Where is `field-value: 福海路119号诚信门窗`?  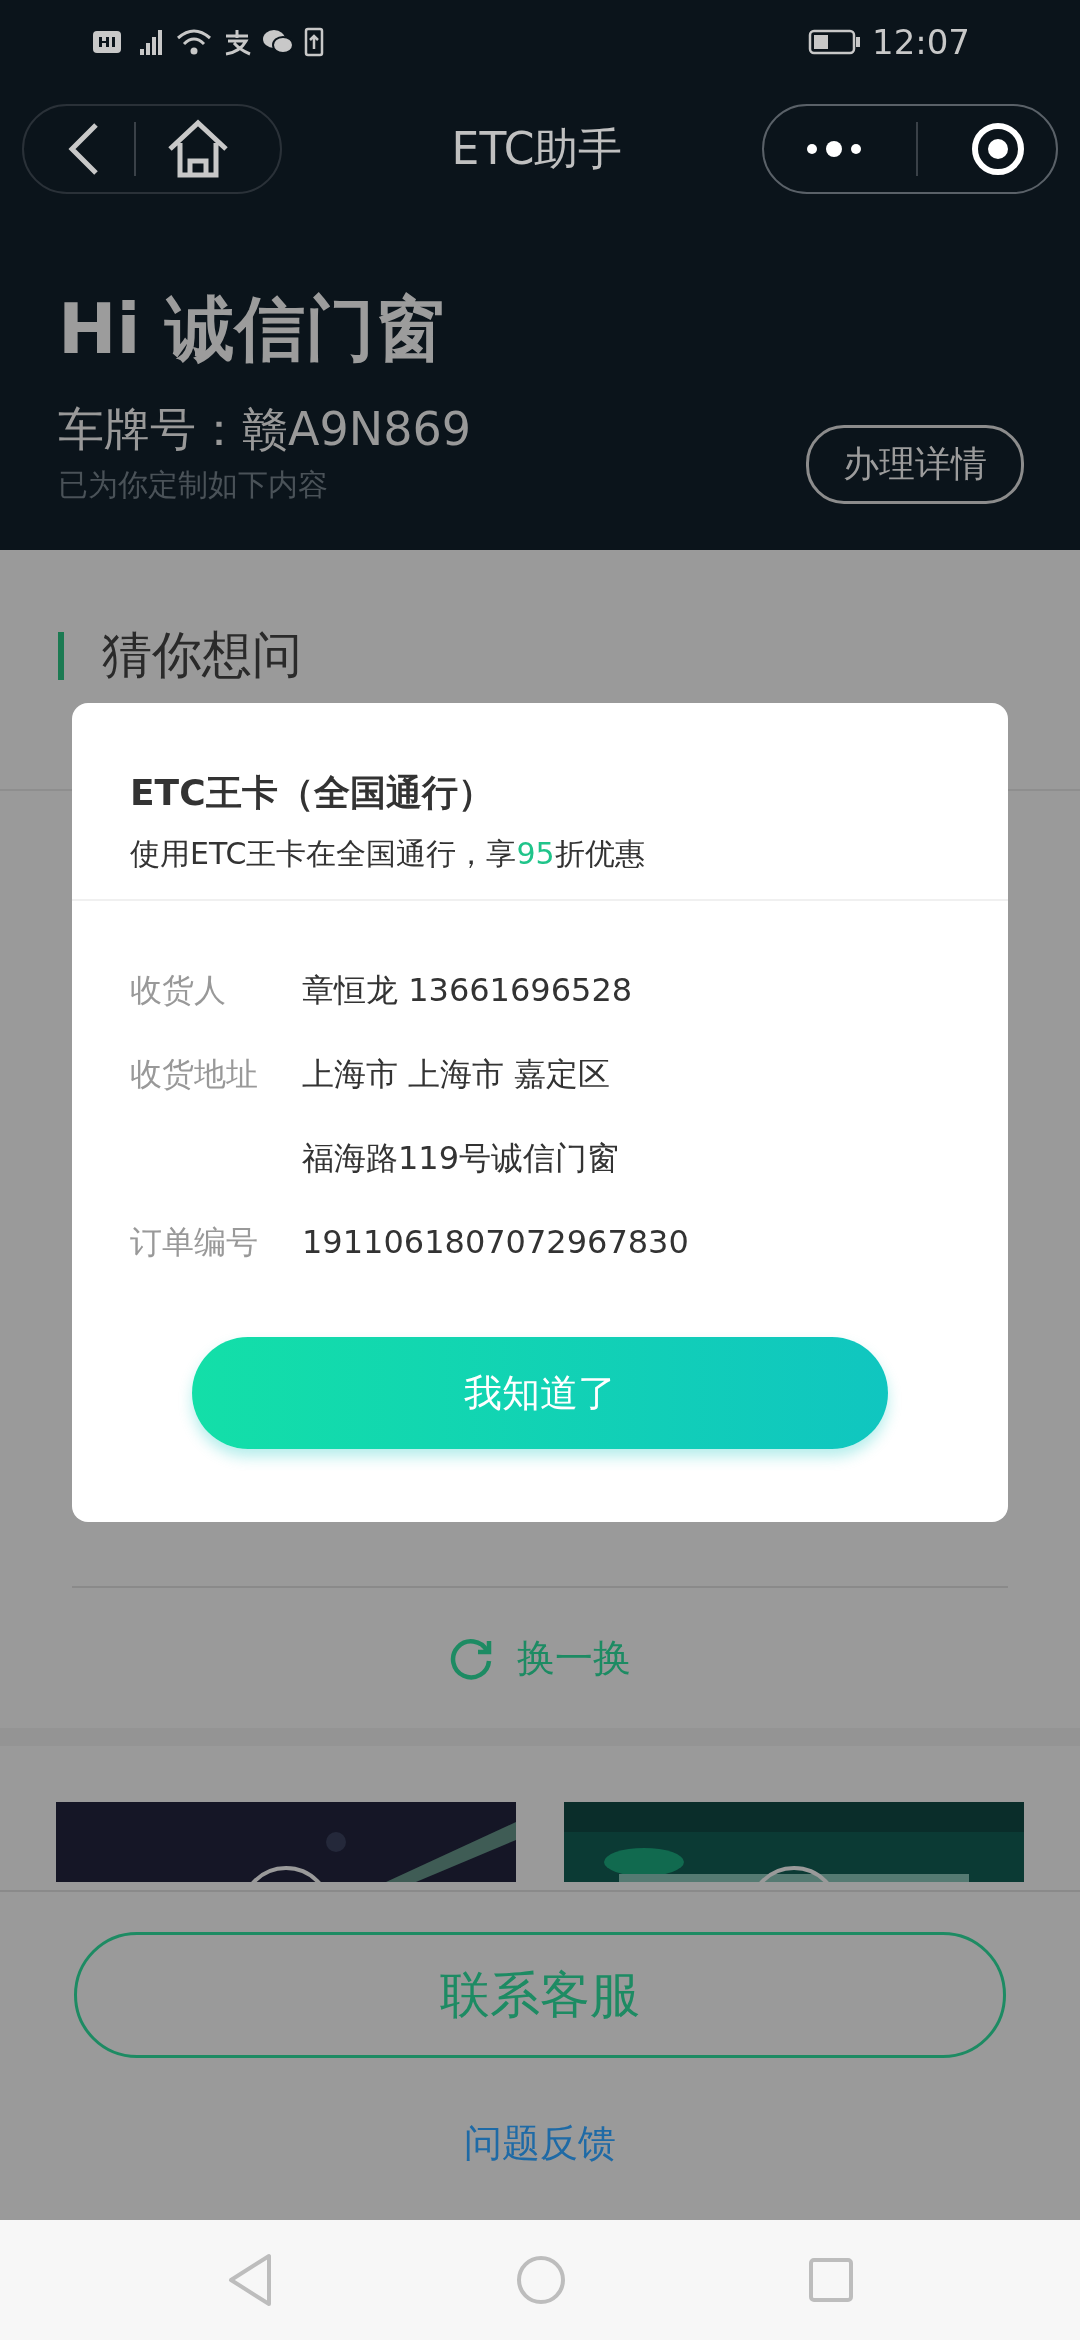
field-value: 福海路119号诚信门窗 is located at coordinates (461, 1158).